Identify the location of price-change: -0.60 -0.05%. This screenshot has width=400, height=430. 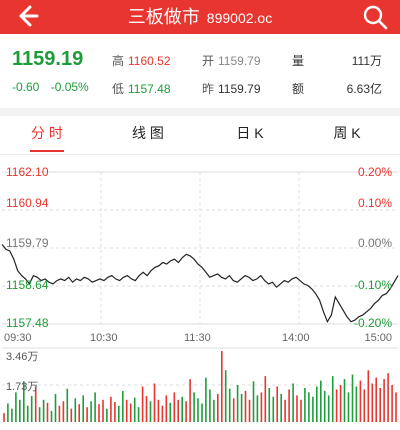
(54, 87).